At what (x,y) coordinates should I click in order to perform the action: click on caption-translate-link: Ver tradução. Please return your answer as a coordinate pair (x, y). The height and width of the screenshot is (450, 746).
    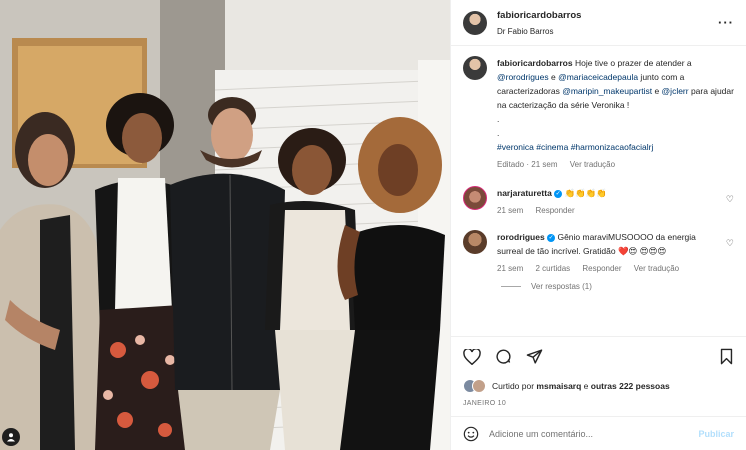
    Looking at the image, I should click on (592, 164).